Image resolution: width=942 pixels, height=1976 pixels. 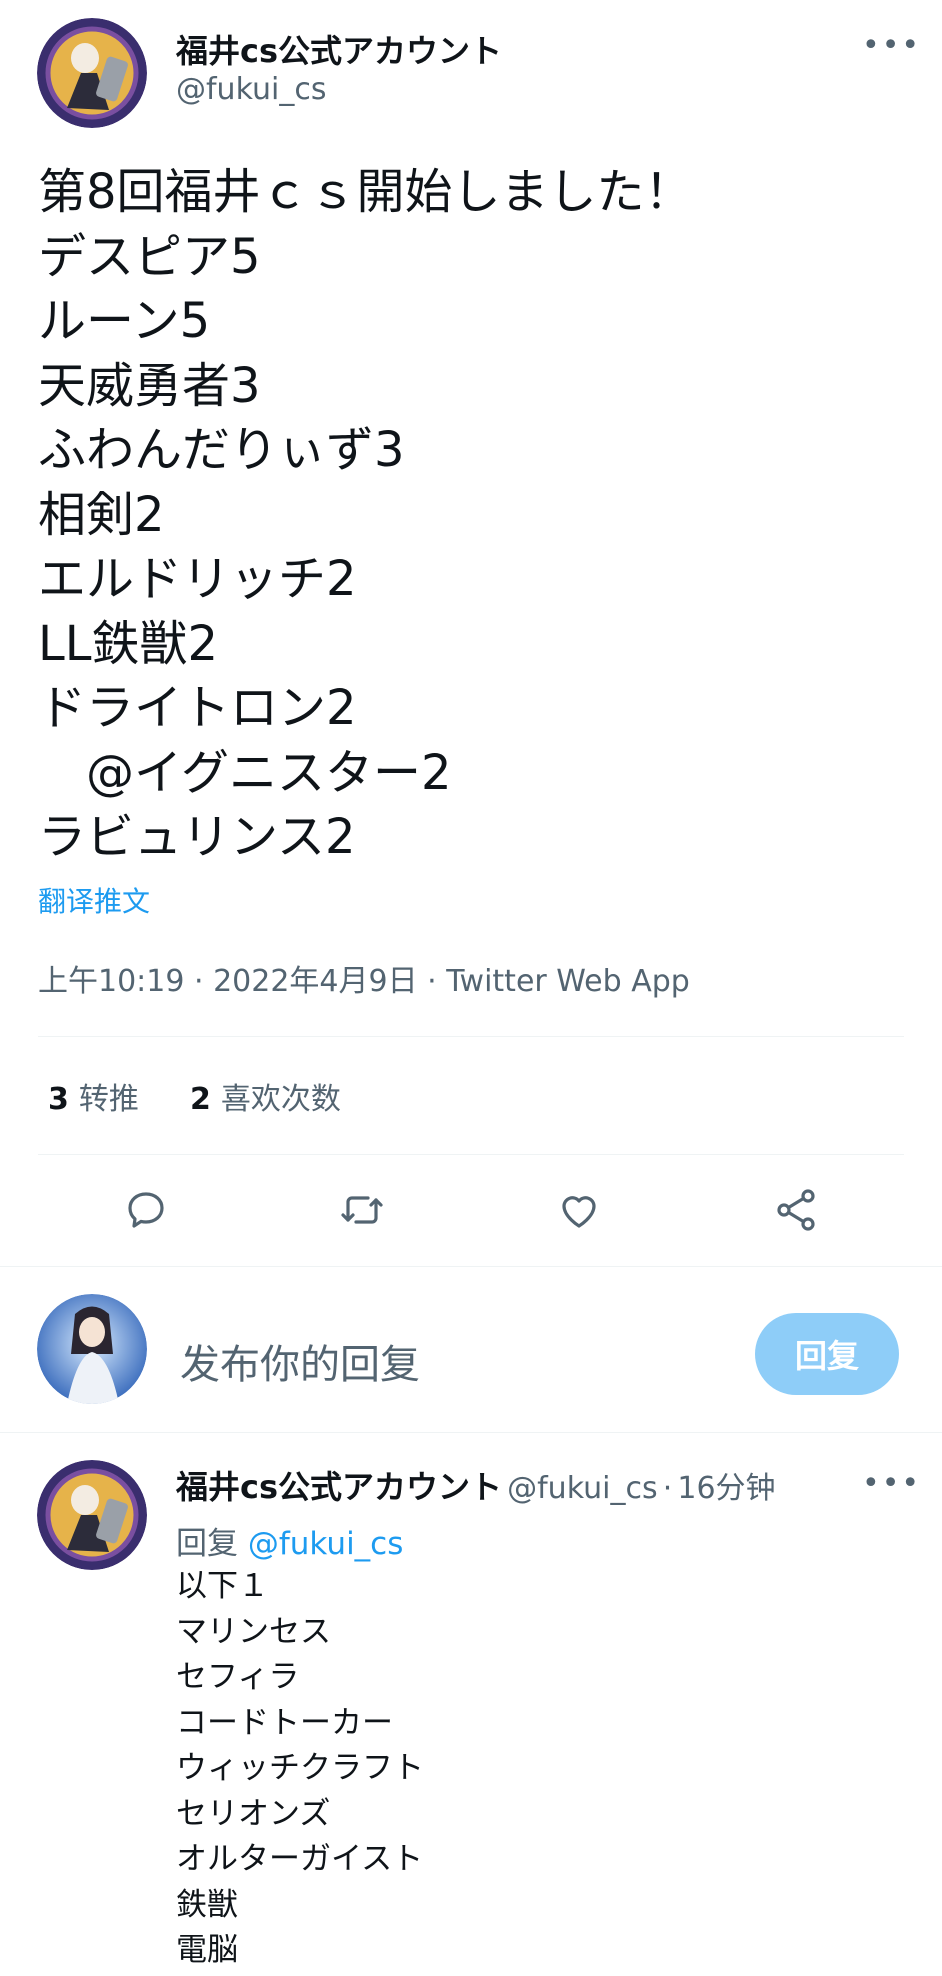 What do you see at coordinates (827, 1354) in the screenshot?
I see `reply-button: 回复` at bounding box center [827, 1354].